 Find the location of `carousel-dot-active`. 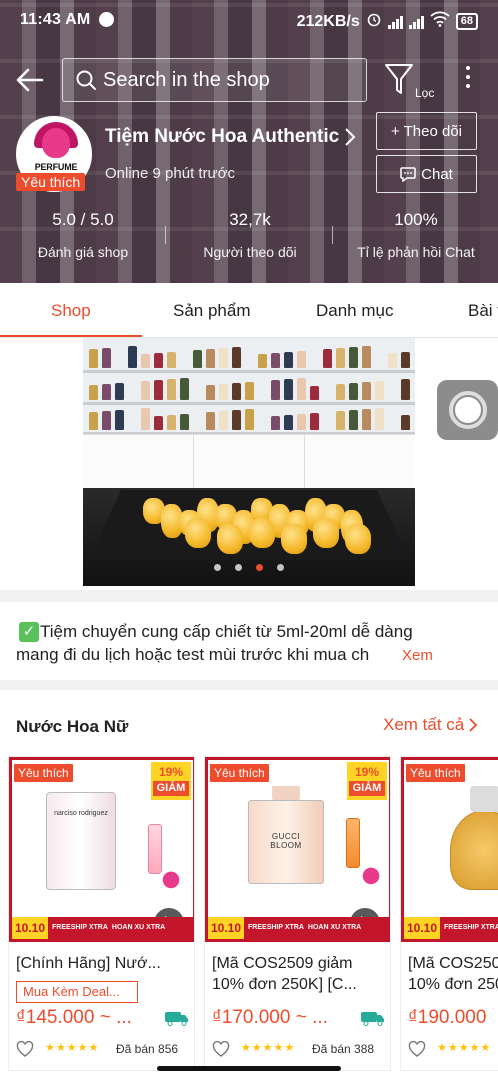

carousel-dot-active is located at coordinates (259, 567).